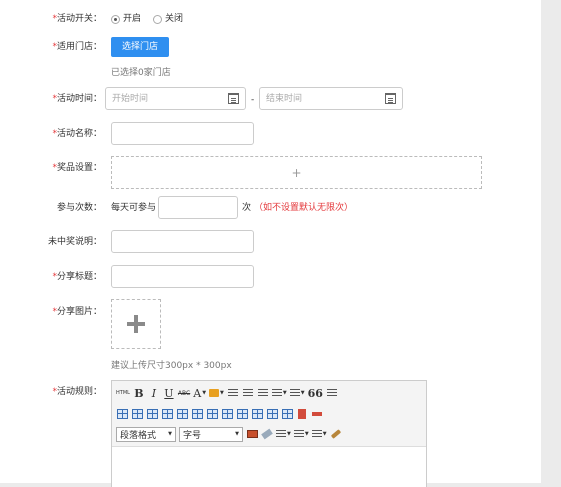 Image resolution: width=561 pixels, height=487 pixels. I want to click on ordered-list-icon, so click(294, 393).